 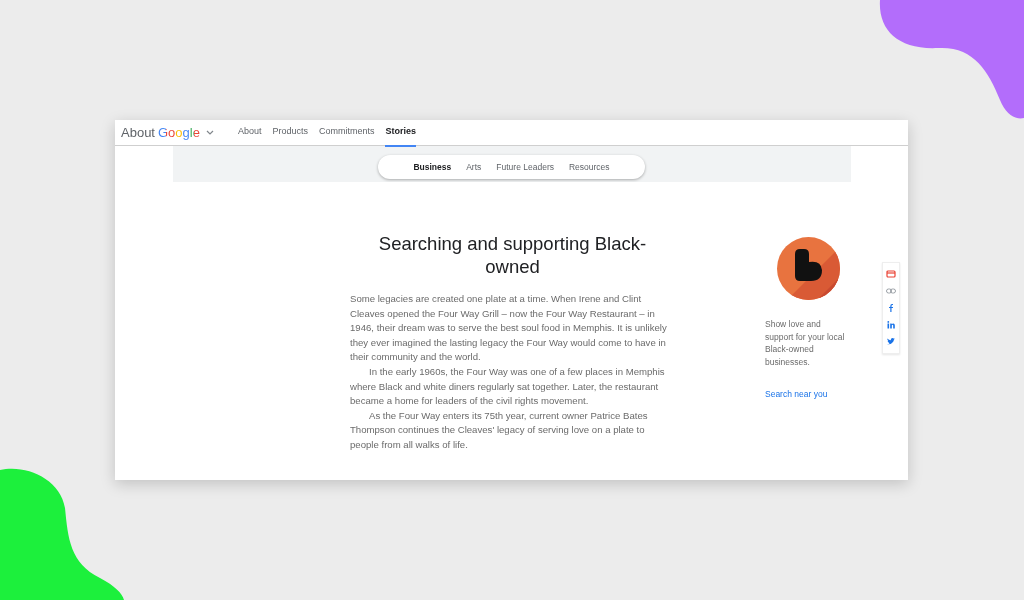 I want to click on bird-icon, so click(x=891, y=341).